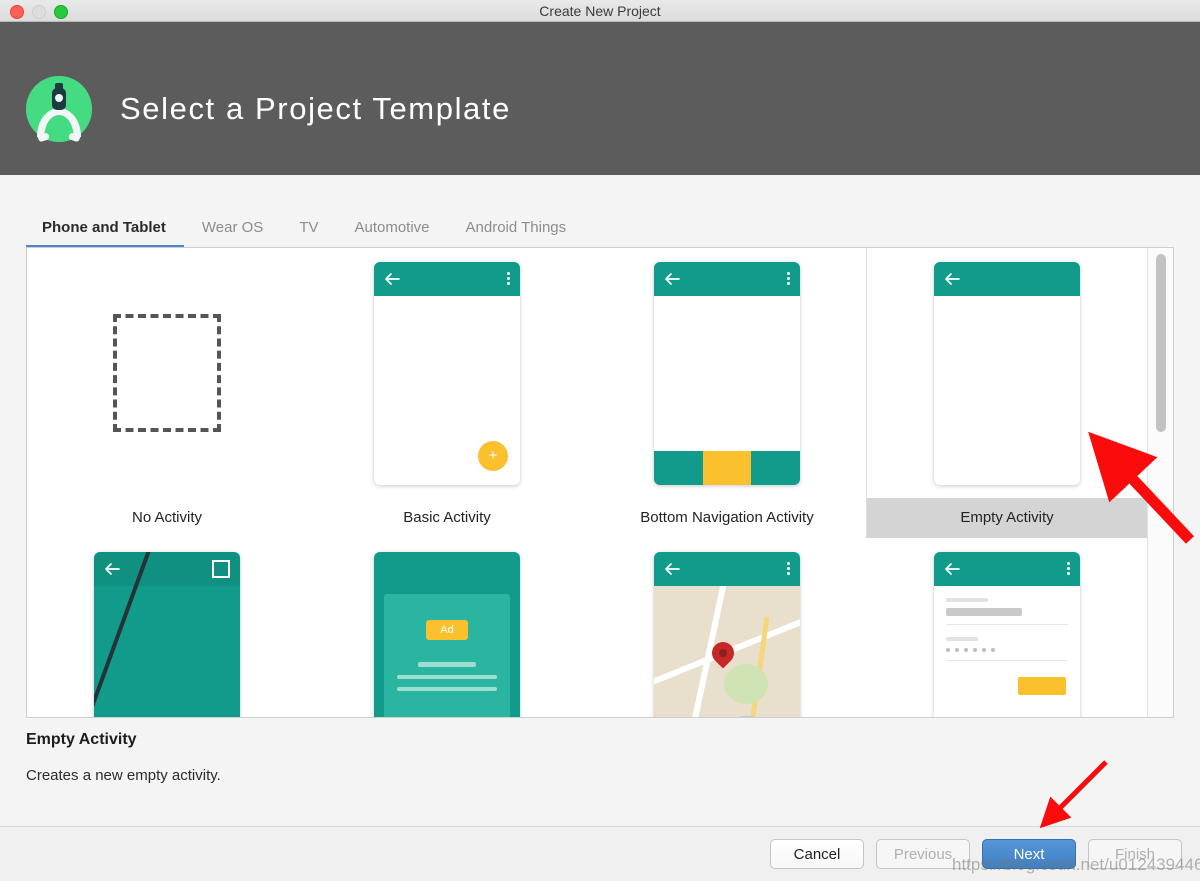 The image size is (1200, 881). What do you see at coordinates (447, 517) in the screenshot?
I see `template-label: Basic Activity` at bounding box center [447, 517].